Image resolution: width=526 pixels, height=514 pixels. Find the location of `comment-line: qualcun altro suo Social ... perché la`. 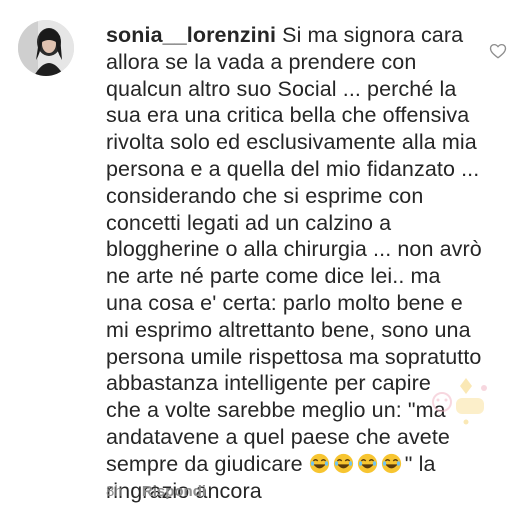

comment-line: qualcun altro suo Social ... perché la is located at coordinates (281, 88).